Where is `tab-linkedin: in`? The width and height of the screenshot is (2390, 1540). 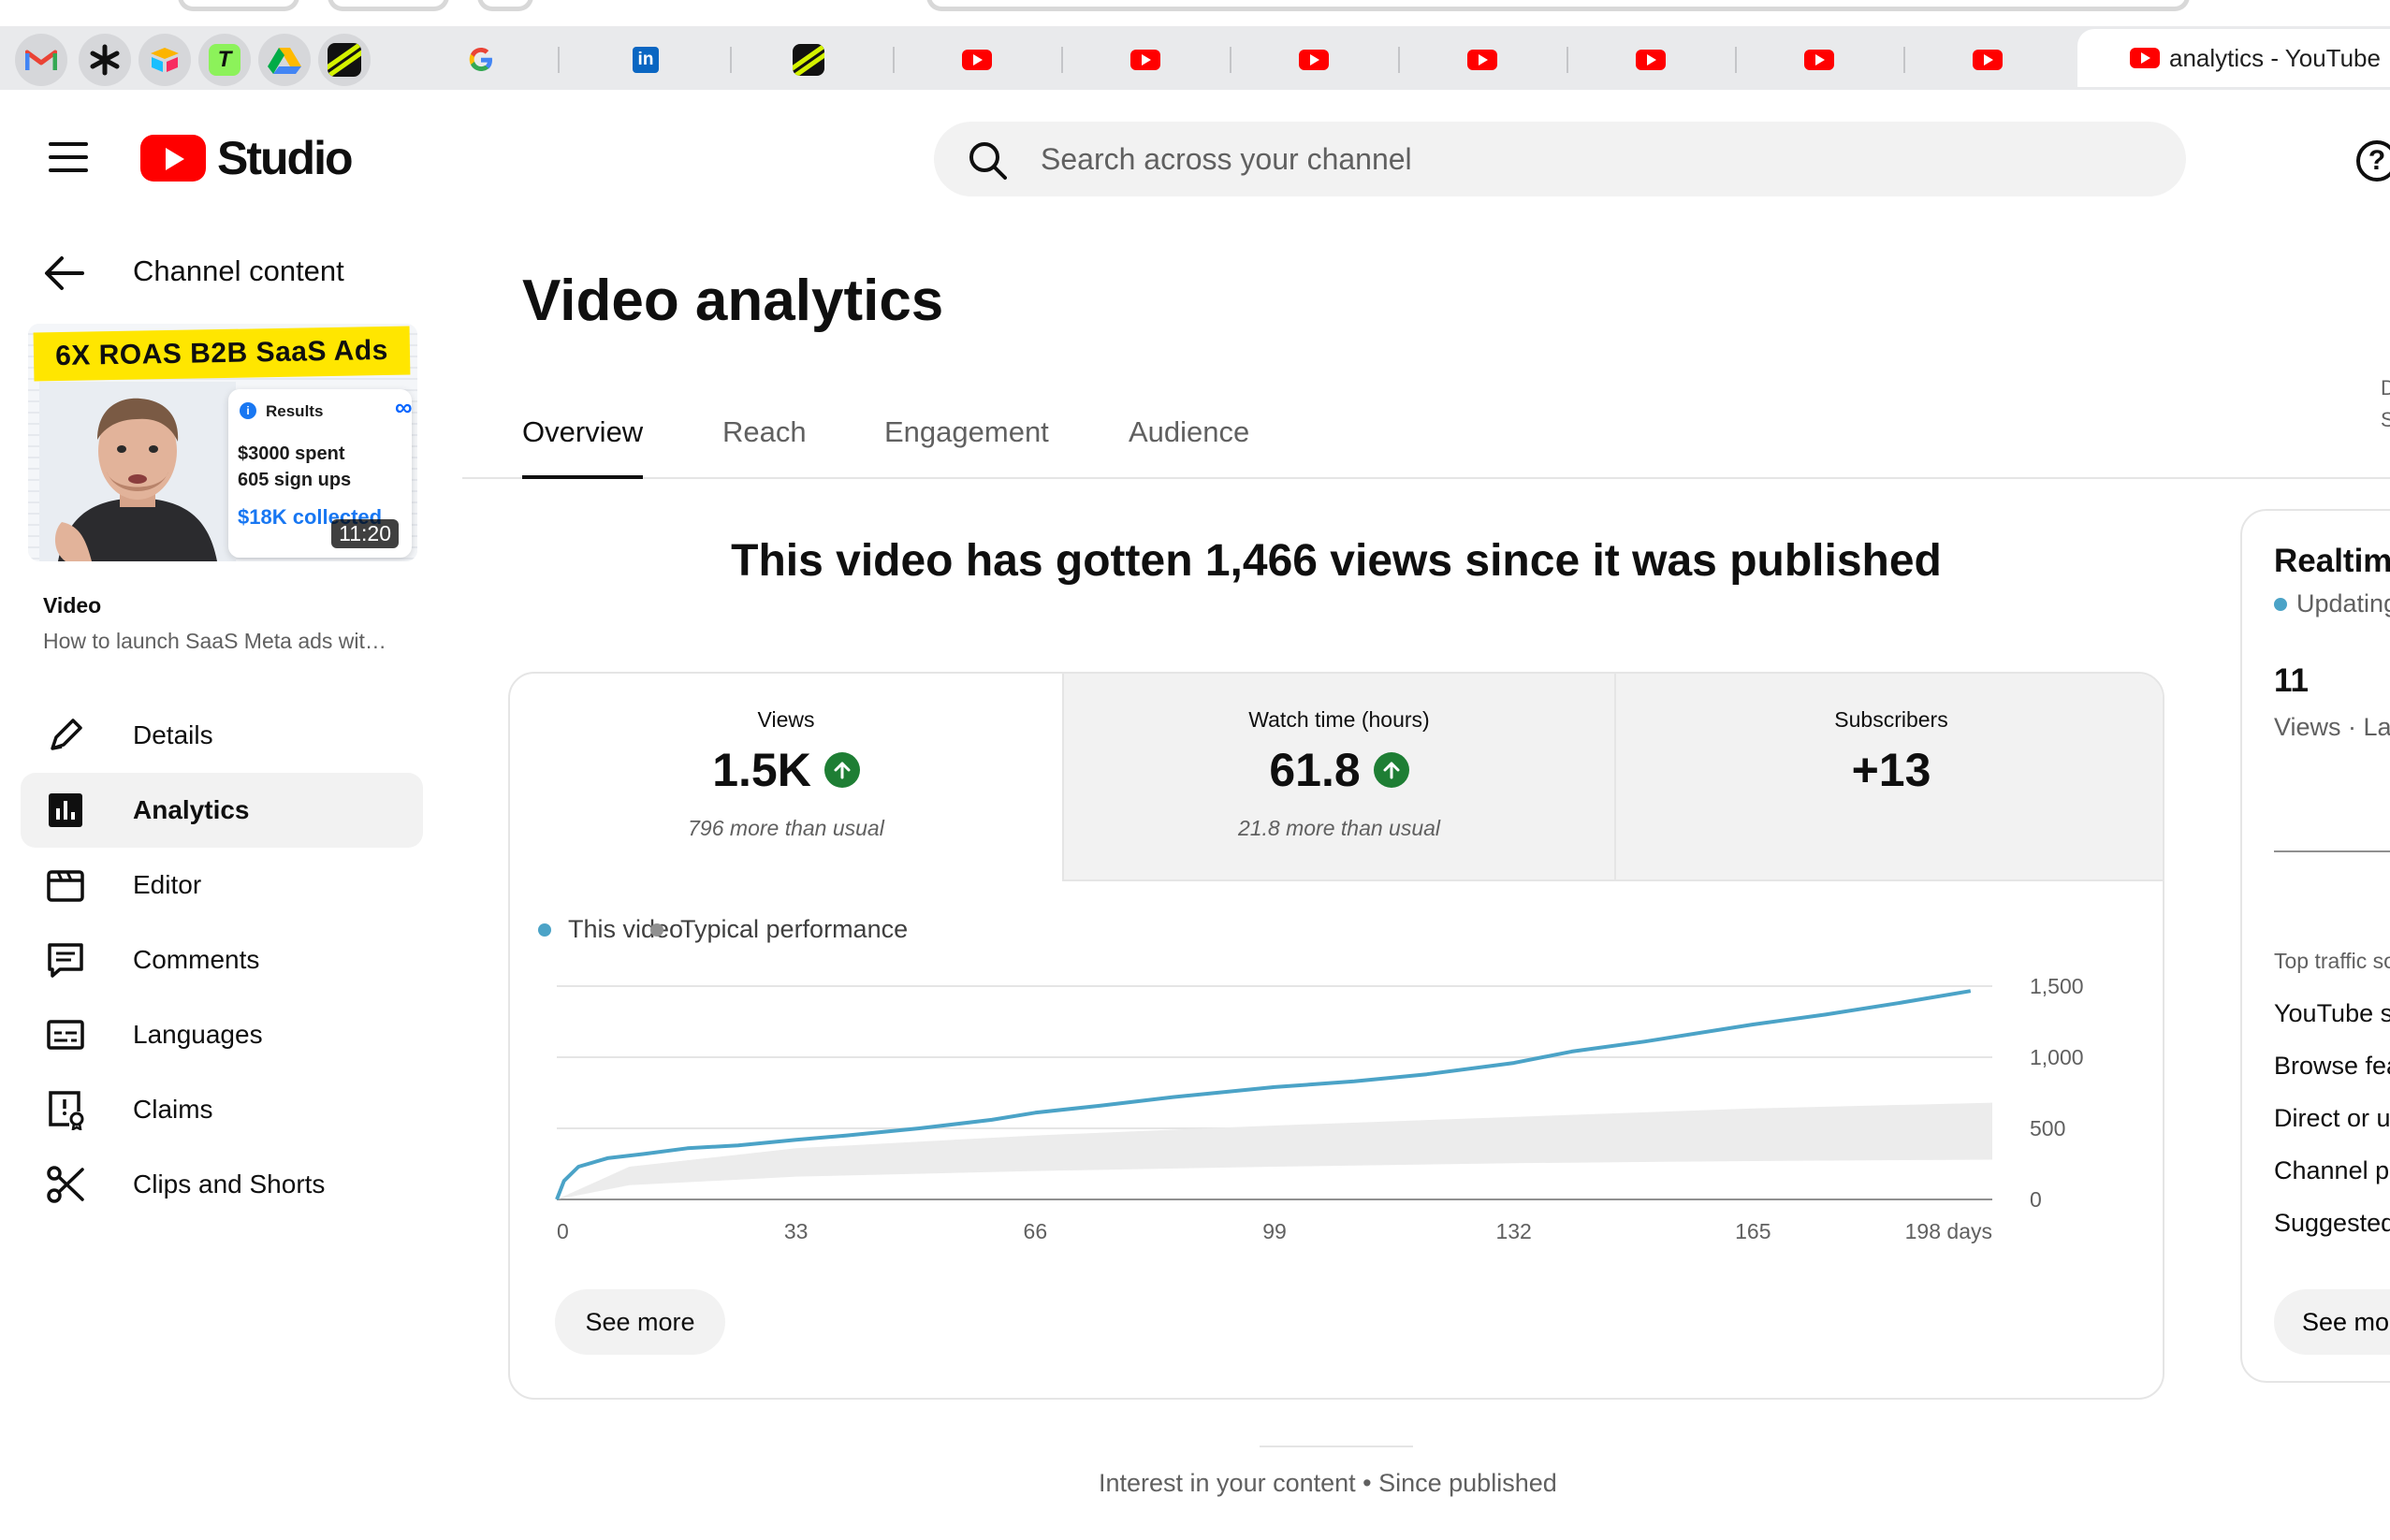 tab-linkedin: in is located at coordinates (646, 60).